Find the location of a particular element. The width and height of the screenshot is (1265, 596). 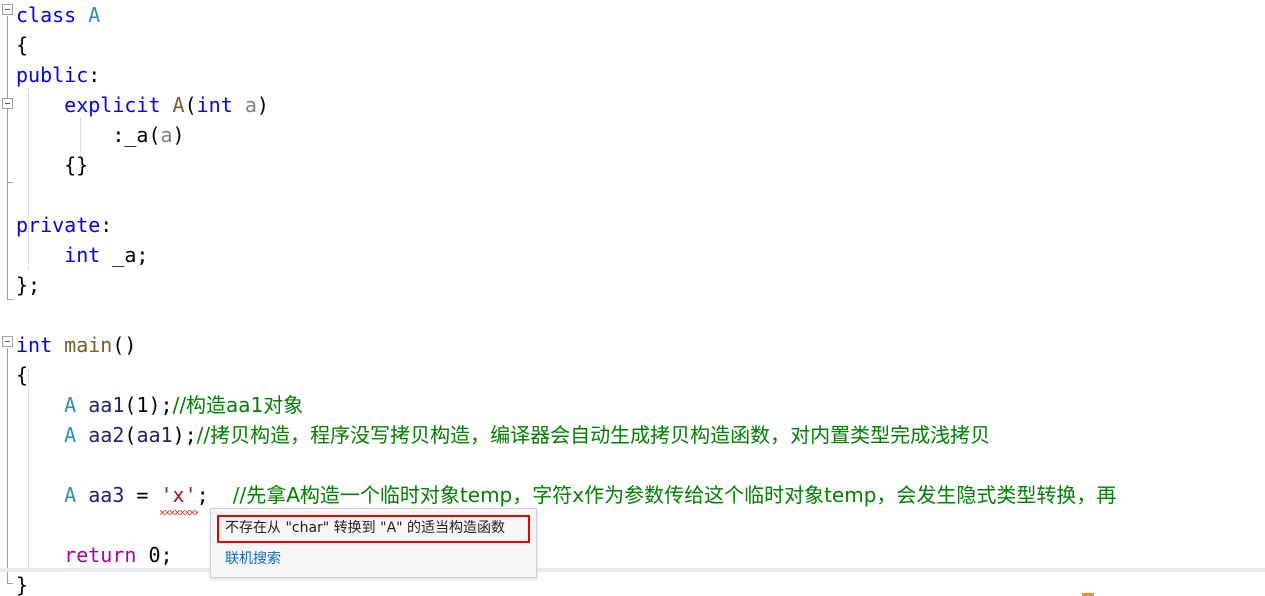

code-token: _a; is located at coordinates (124, 255).